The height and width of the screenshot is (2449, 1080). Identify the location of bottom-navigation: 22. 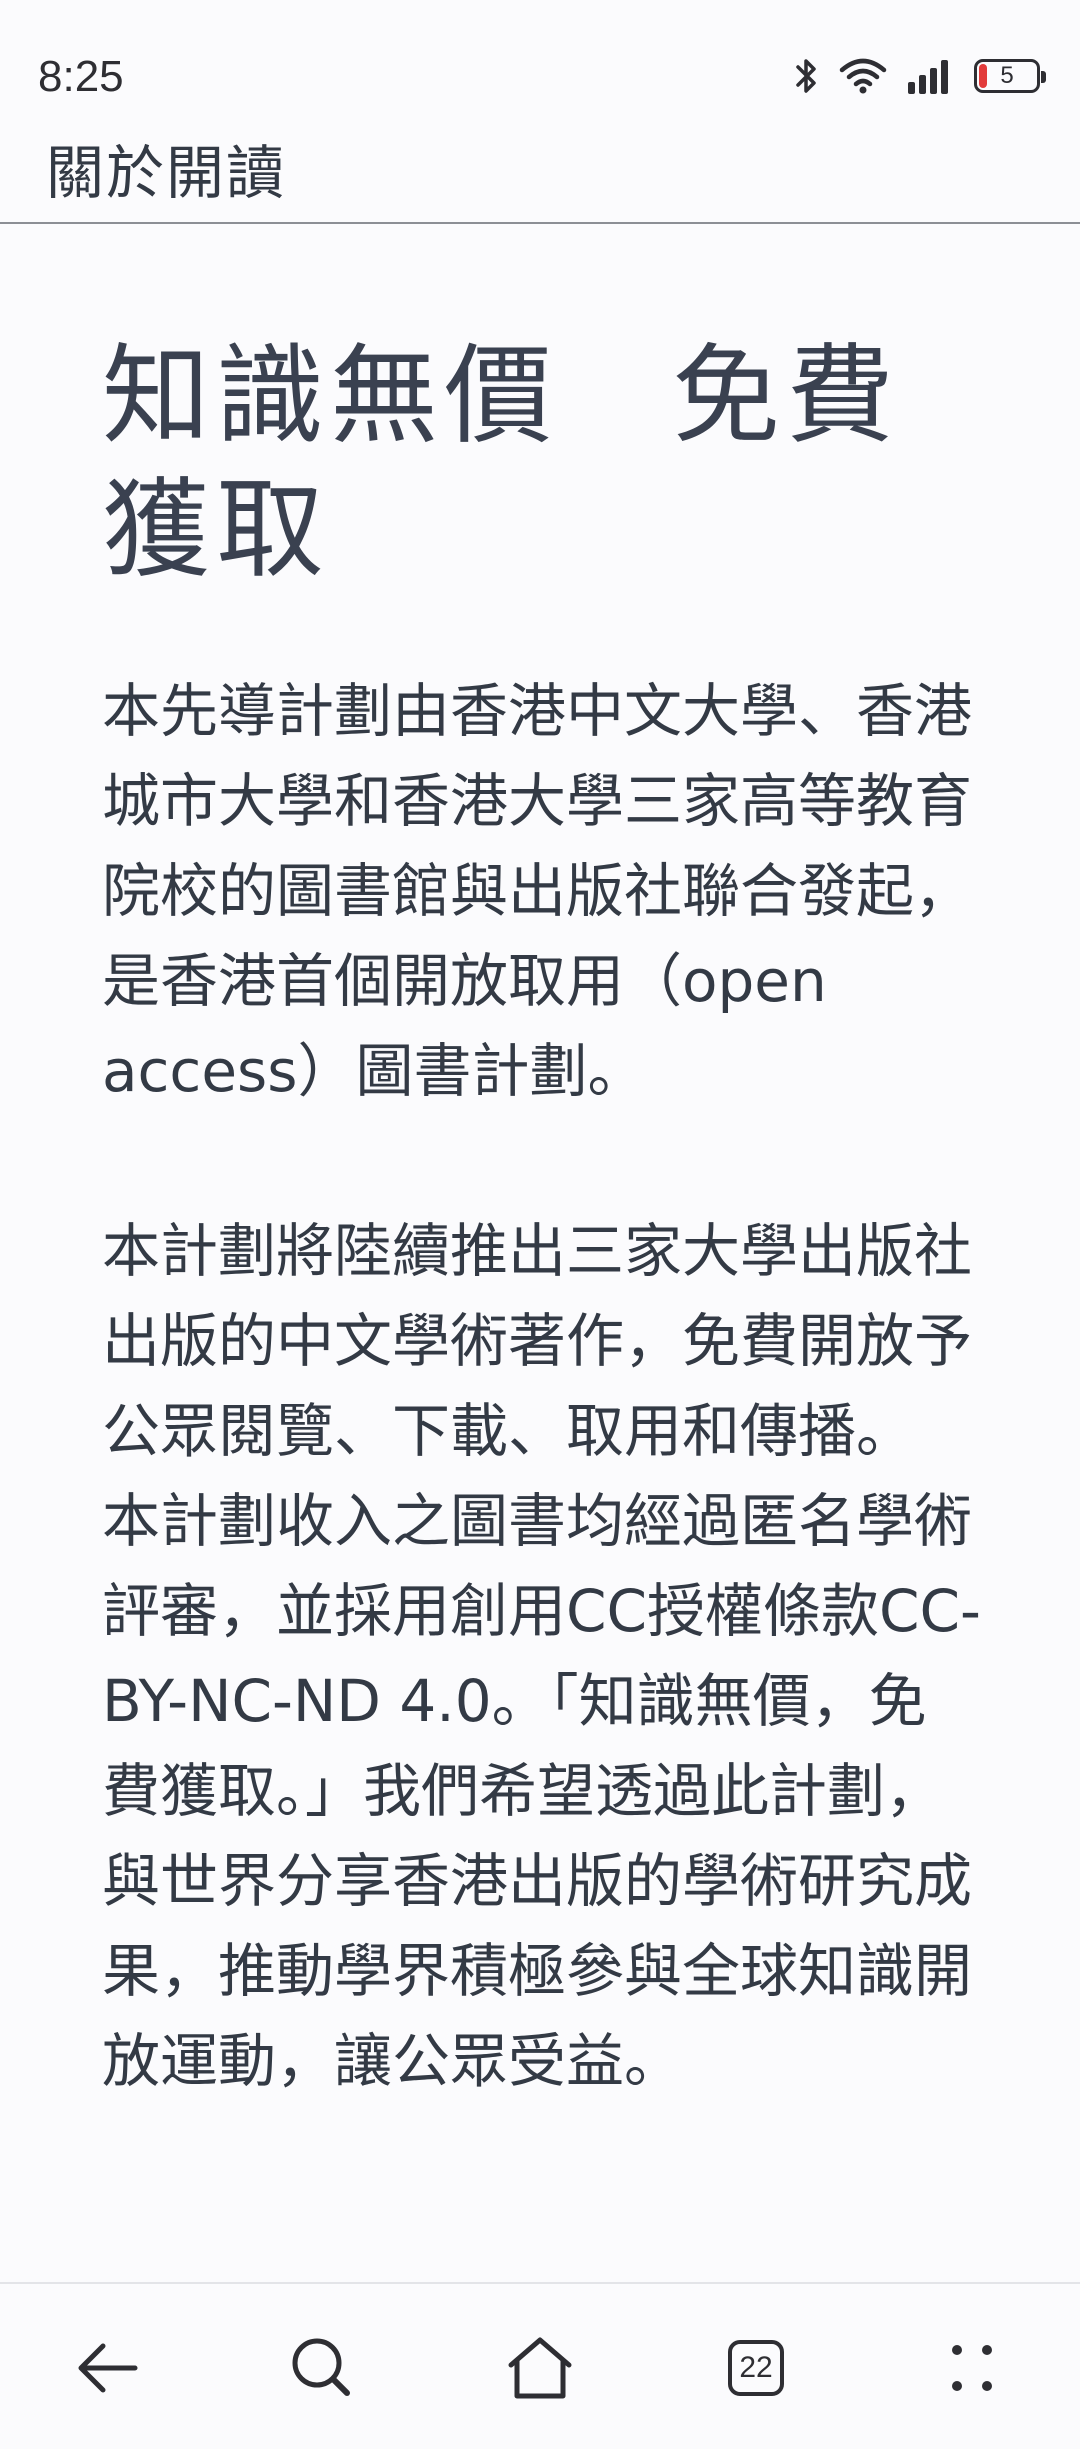
(540, 2365).